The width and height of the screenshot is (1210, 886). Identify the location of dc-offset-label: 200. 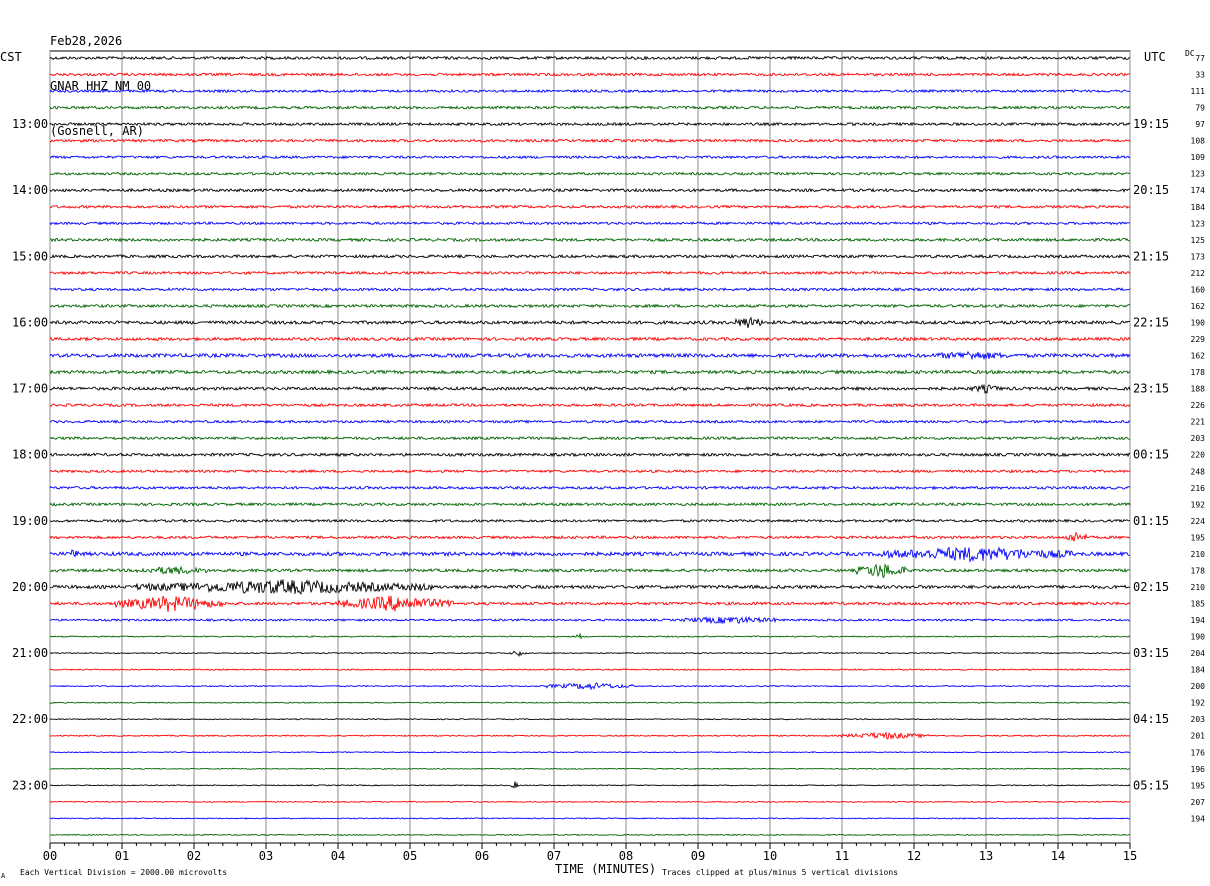
(1198, 686).